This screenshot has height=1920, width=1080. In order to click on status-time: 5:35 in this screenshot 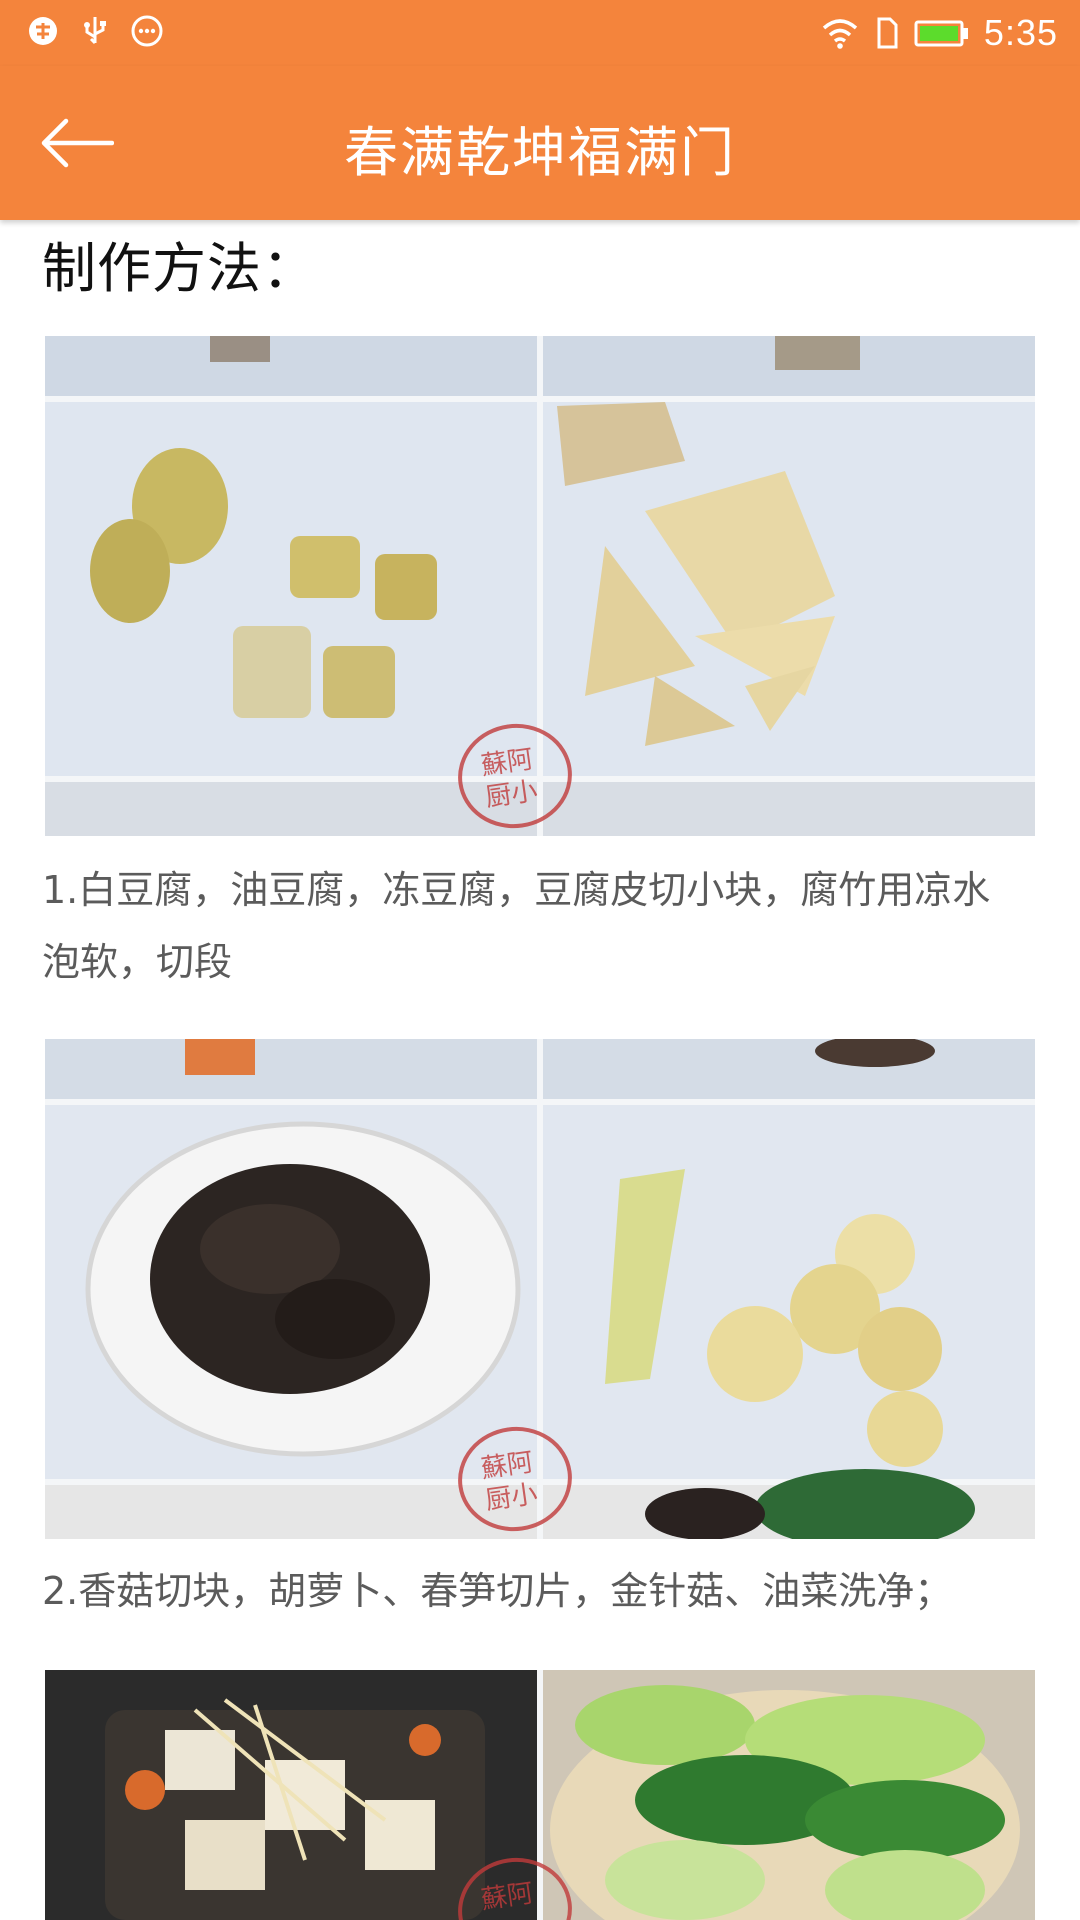, I will do `click(1020, 32)`.